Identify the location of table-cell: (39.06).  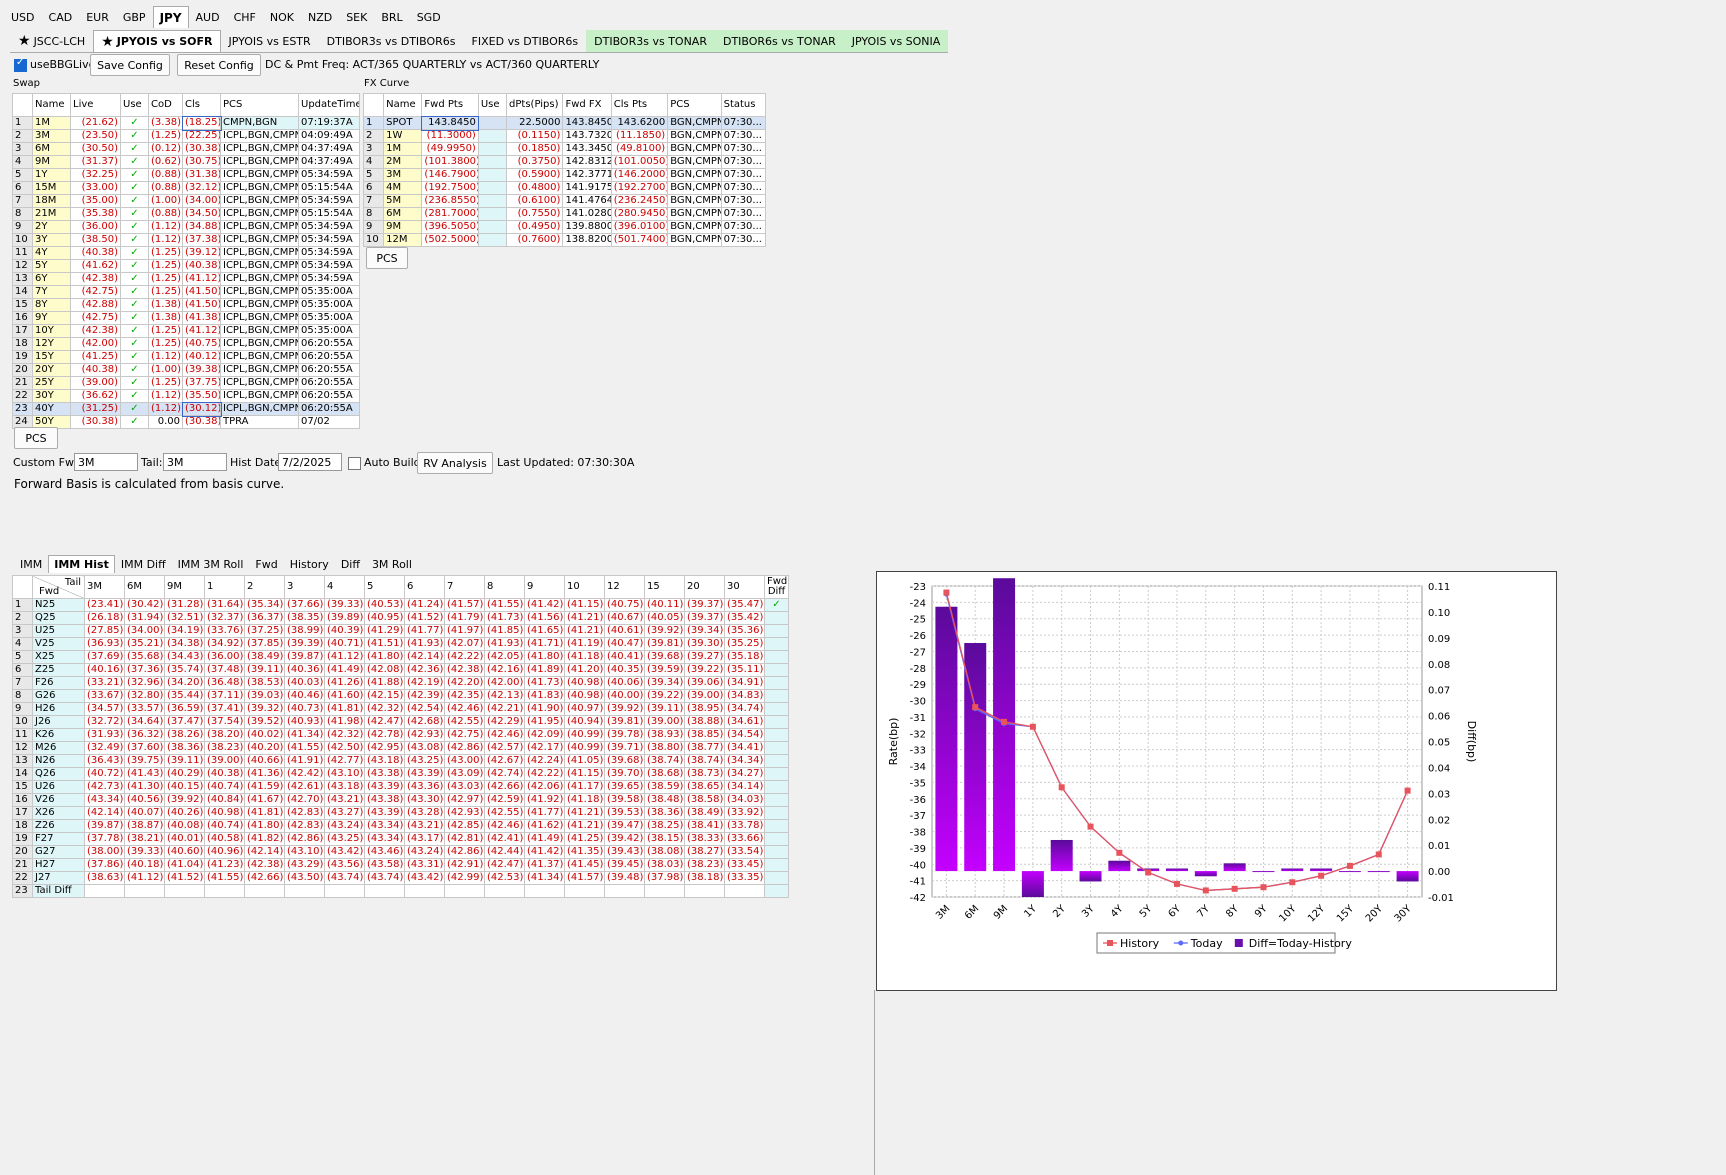
(704, 683).